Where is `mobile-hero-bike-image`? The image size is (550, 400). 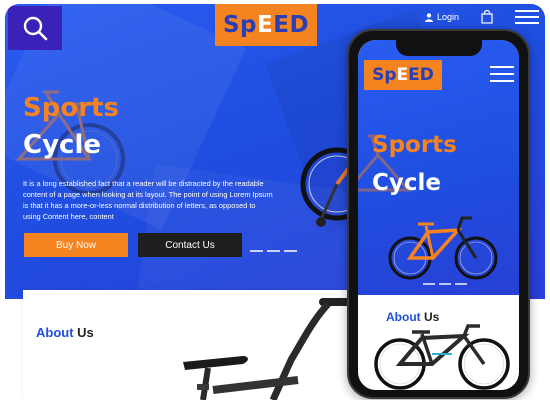
mobile-hero-bike-image is located at coordinates (443, 248).